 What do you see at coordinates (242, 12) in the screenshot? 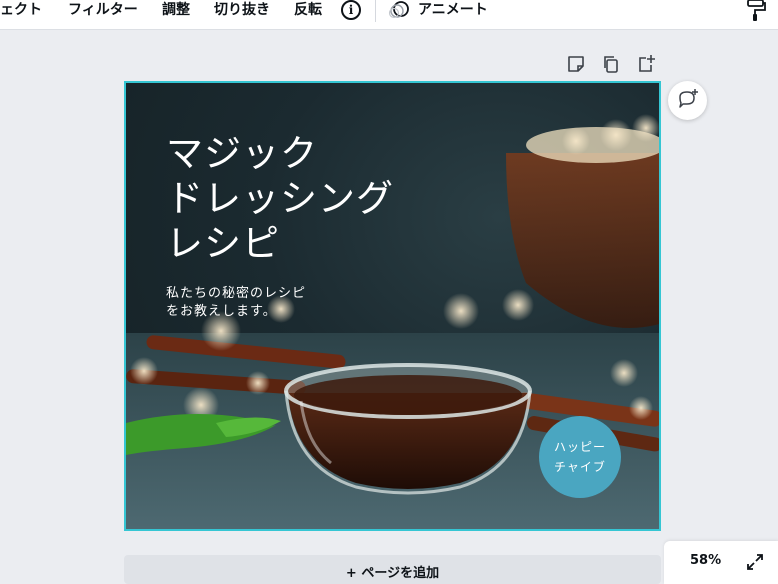
I see `toolbar-crop-button: 切り抜き` at bounding box center [242, 12].